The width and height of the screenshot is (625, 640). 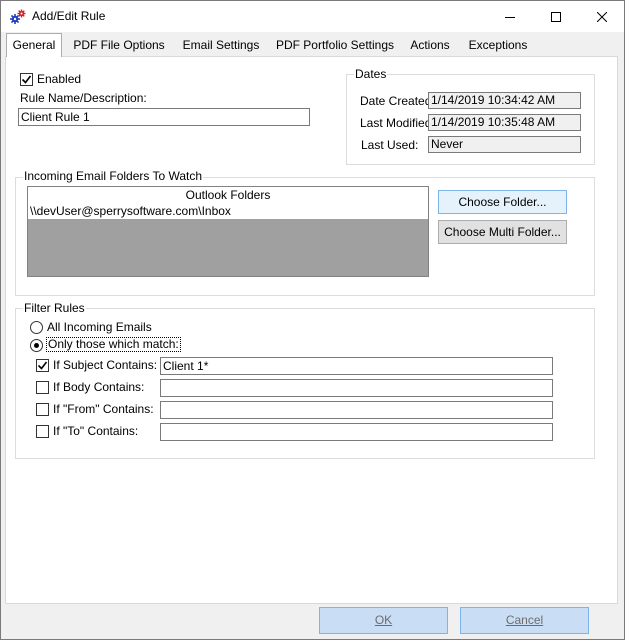 I want to click on body-condition-checkbox, so click(x=42, y=387).